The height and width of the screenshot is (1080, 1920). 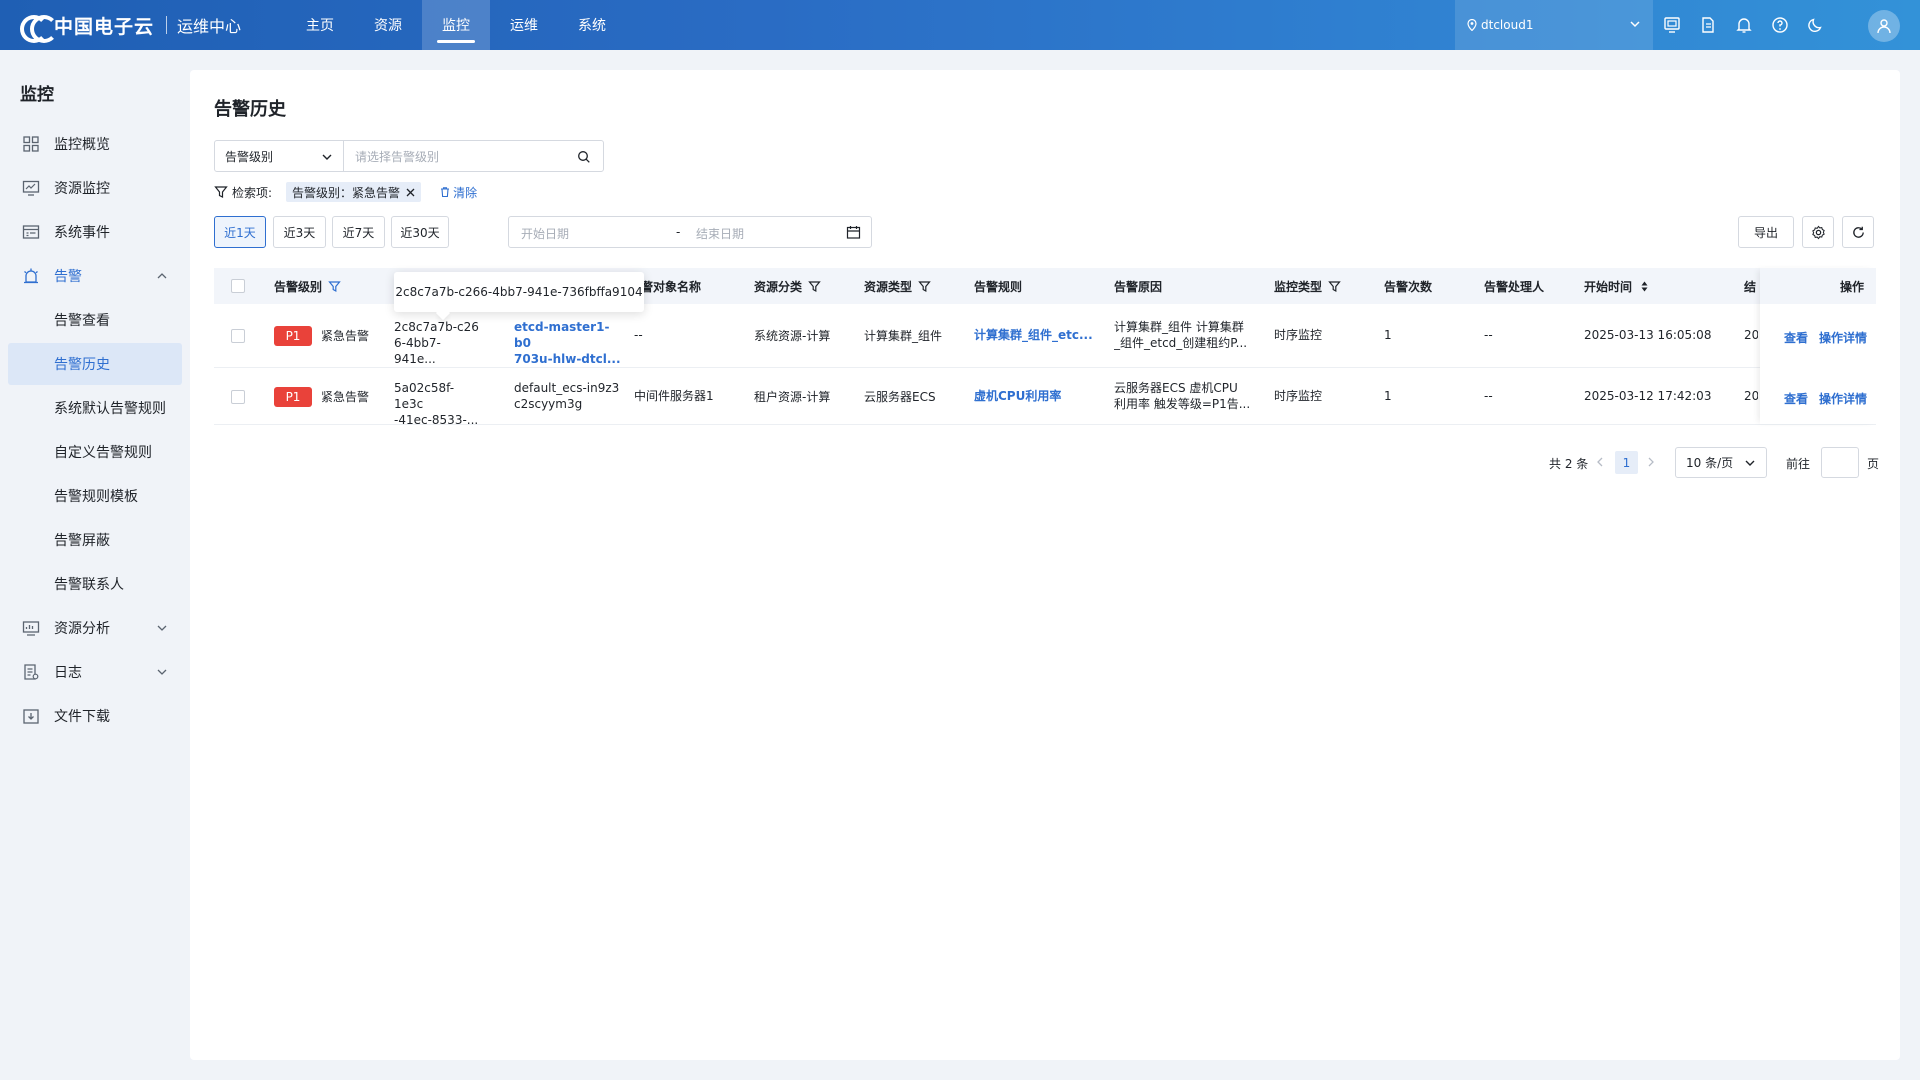 I want to click on gear-icon, so click(x=1818, y=232).